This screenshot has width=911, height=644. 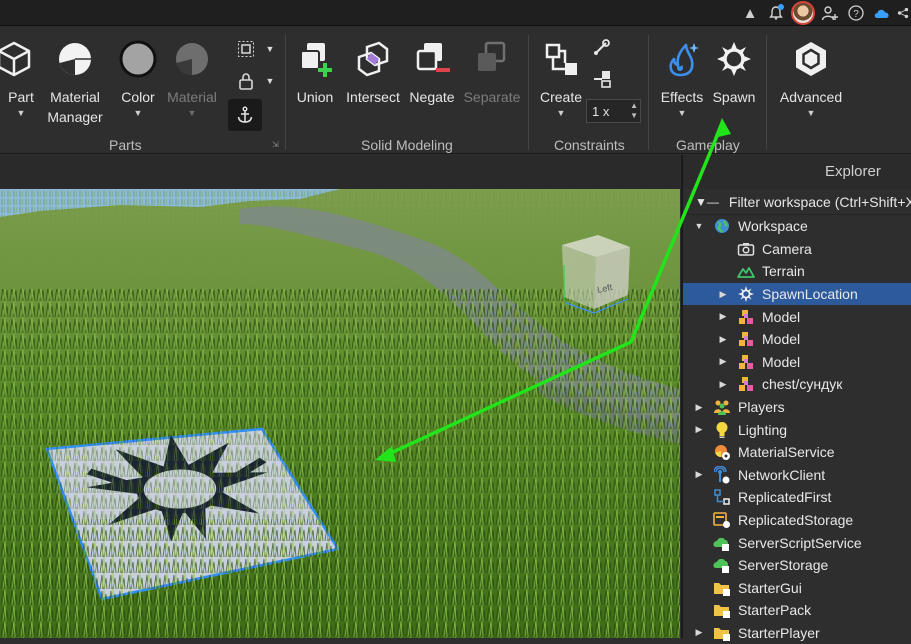 I want to click on chevron-up-icon: ▲, so click(x=750, y=13).